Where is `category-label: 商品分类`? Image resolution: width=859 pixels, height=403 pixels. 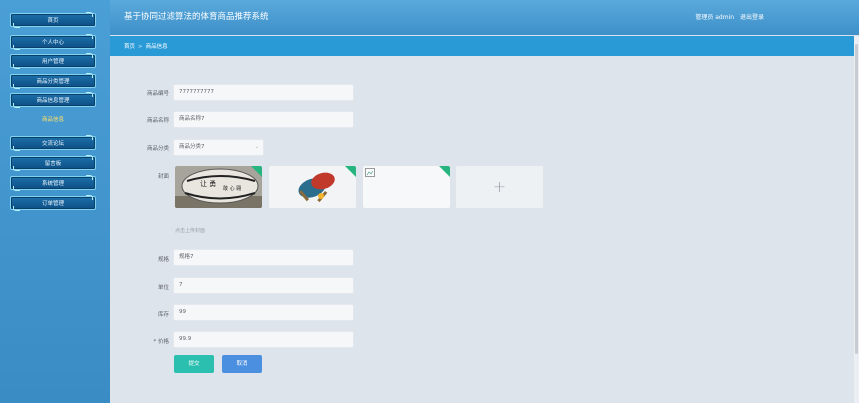 category-label: 商品分类 is located at coordinates (157, 149).